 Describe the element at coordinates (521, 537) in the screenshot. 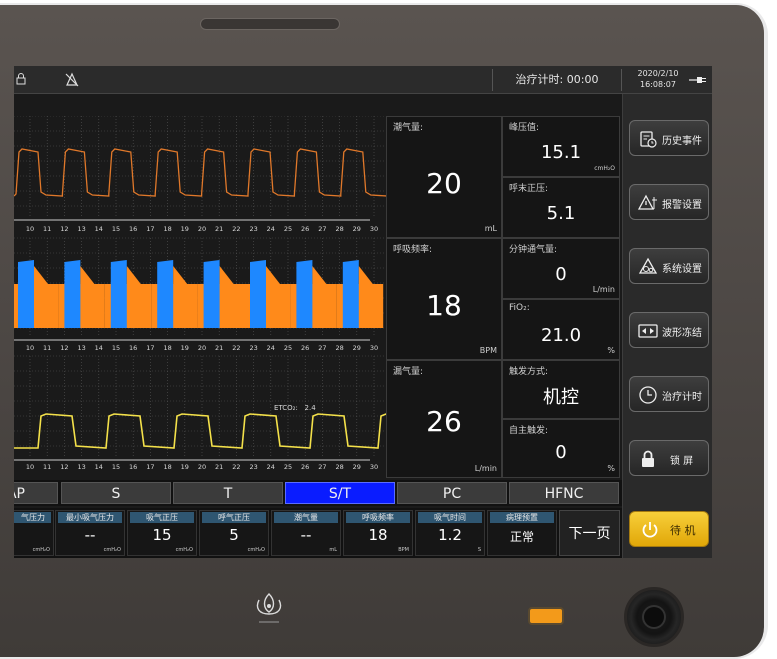

I see `setting-value: 正常` at that location.